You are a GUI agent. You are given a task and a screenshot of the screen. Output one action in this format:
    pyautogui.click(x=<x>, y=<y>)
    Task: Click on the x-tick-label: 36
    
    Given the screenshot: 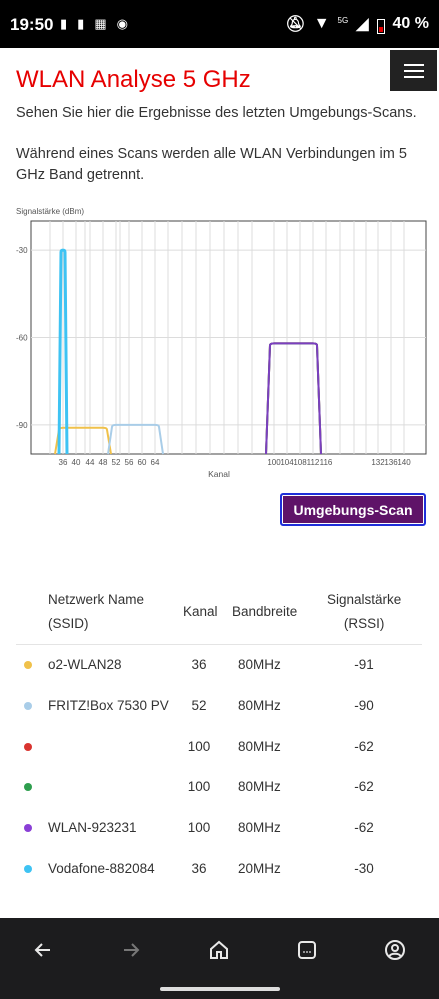 What is the action you would take?
    pyautogui.click(x=63, y=462)
    